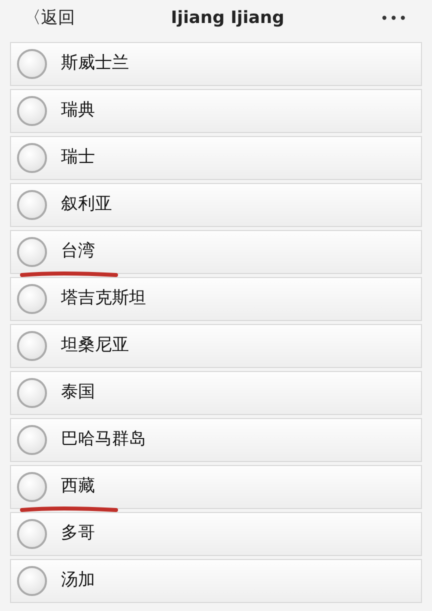 This screenshot has height=611, width=432. Describe the element at coordinates (95, 64) in the screenshot. I see `option-label: 斯威士兰` at that location.